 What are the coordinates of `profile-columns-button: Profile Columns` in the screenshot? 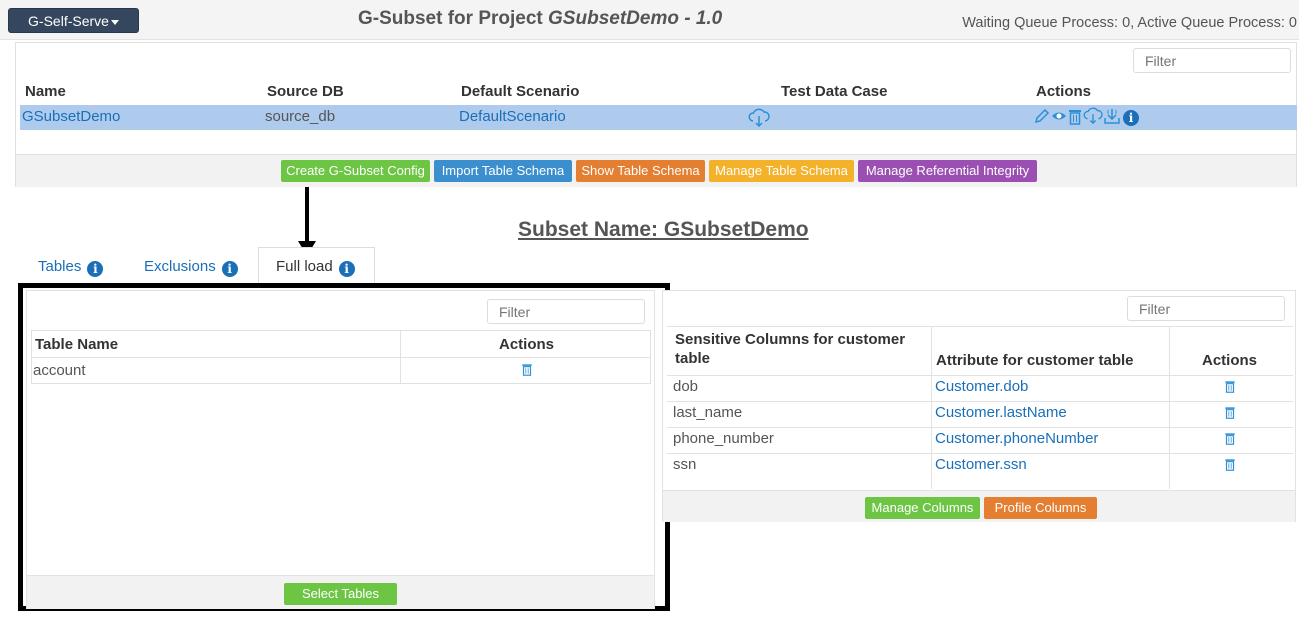 It's located at (1040, 508).